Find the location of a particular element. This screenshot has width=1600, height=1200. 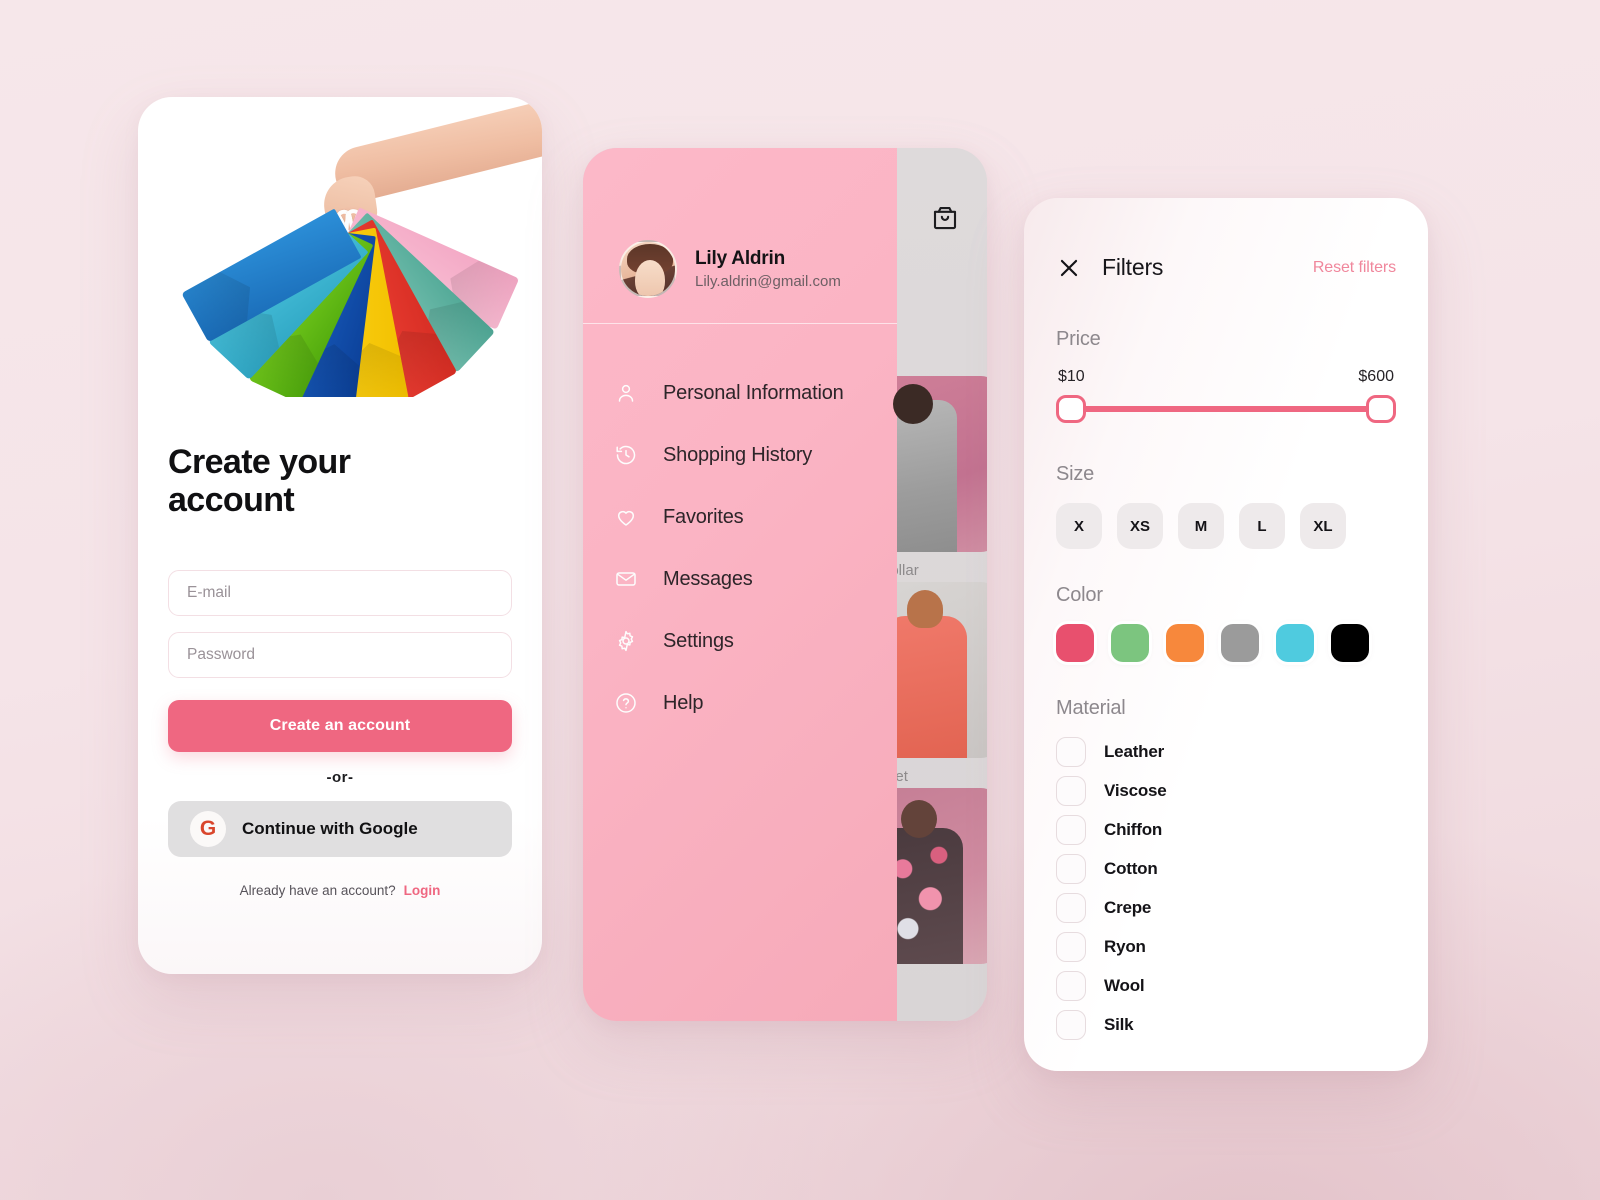

material-row-chiffon: Chiffon is located at coordinates (1226, 829).